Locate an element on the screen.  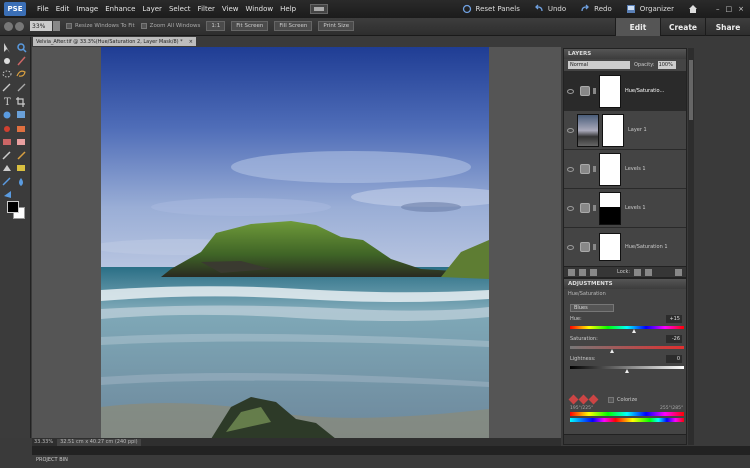
saturation-slider-thumb is located at coordinates (611, 351).